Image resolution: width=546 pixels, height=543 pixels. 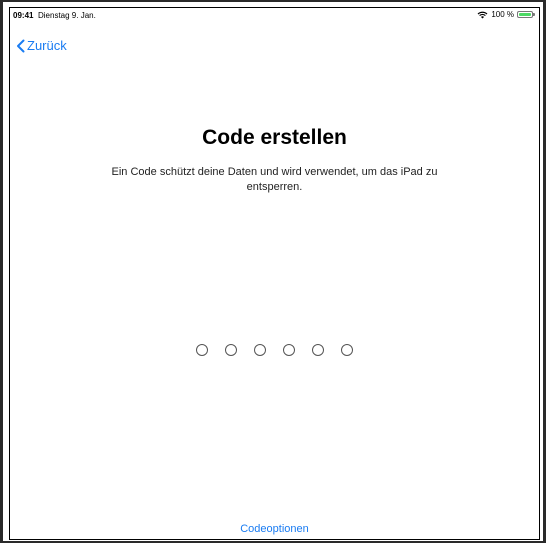 I want to click on battery-percent: 100 %, so click(x=502, y=14).